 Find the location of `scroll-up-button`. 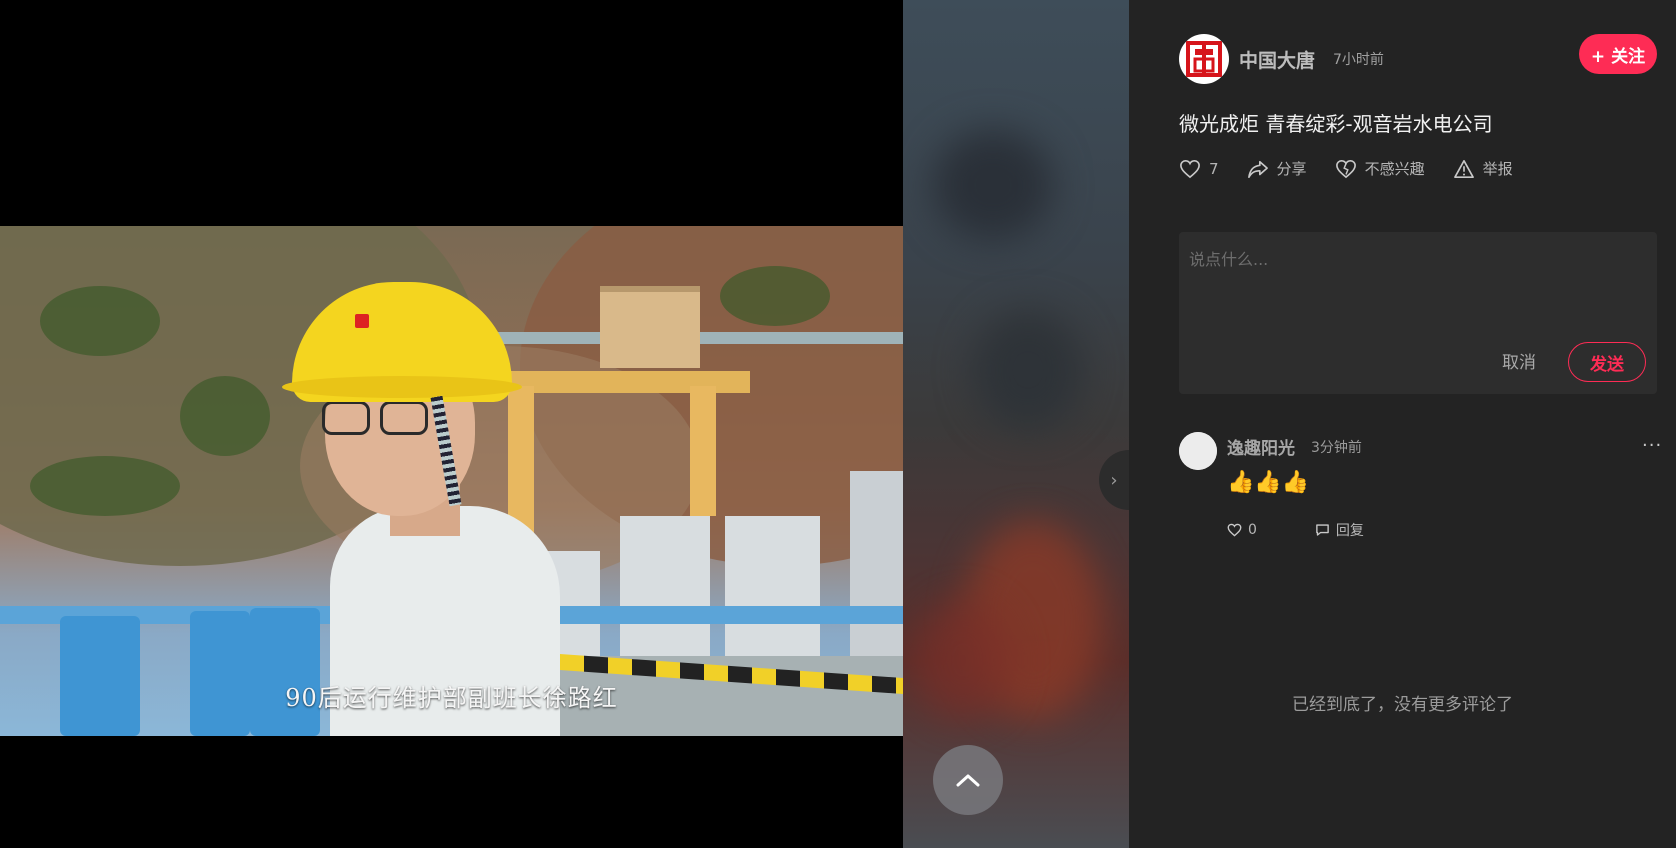

scroll-up-button is located at coordinates (968, 780).